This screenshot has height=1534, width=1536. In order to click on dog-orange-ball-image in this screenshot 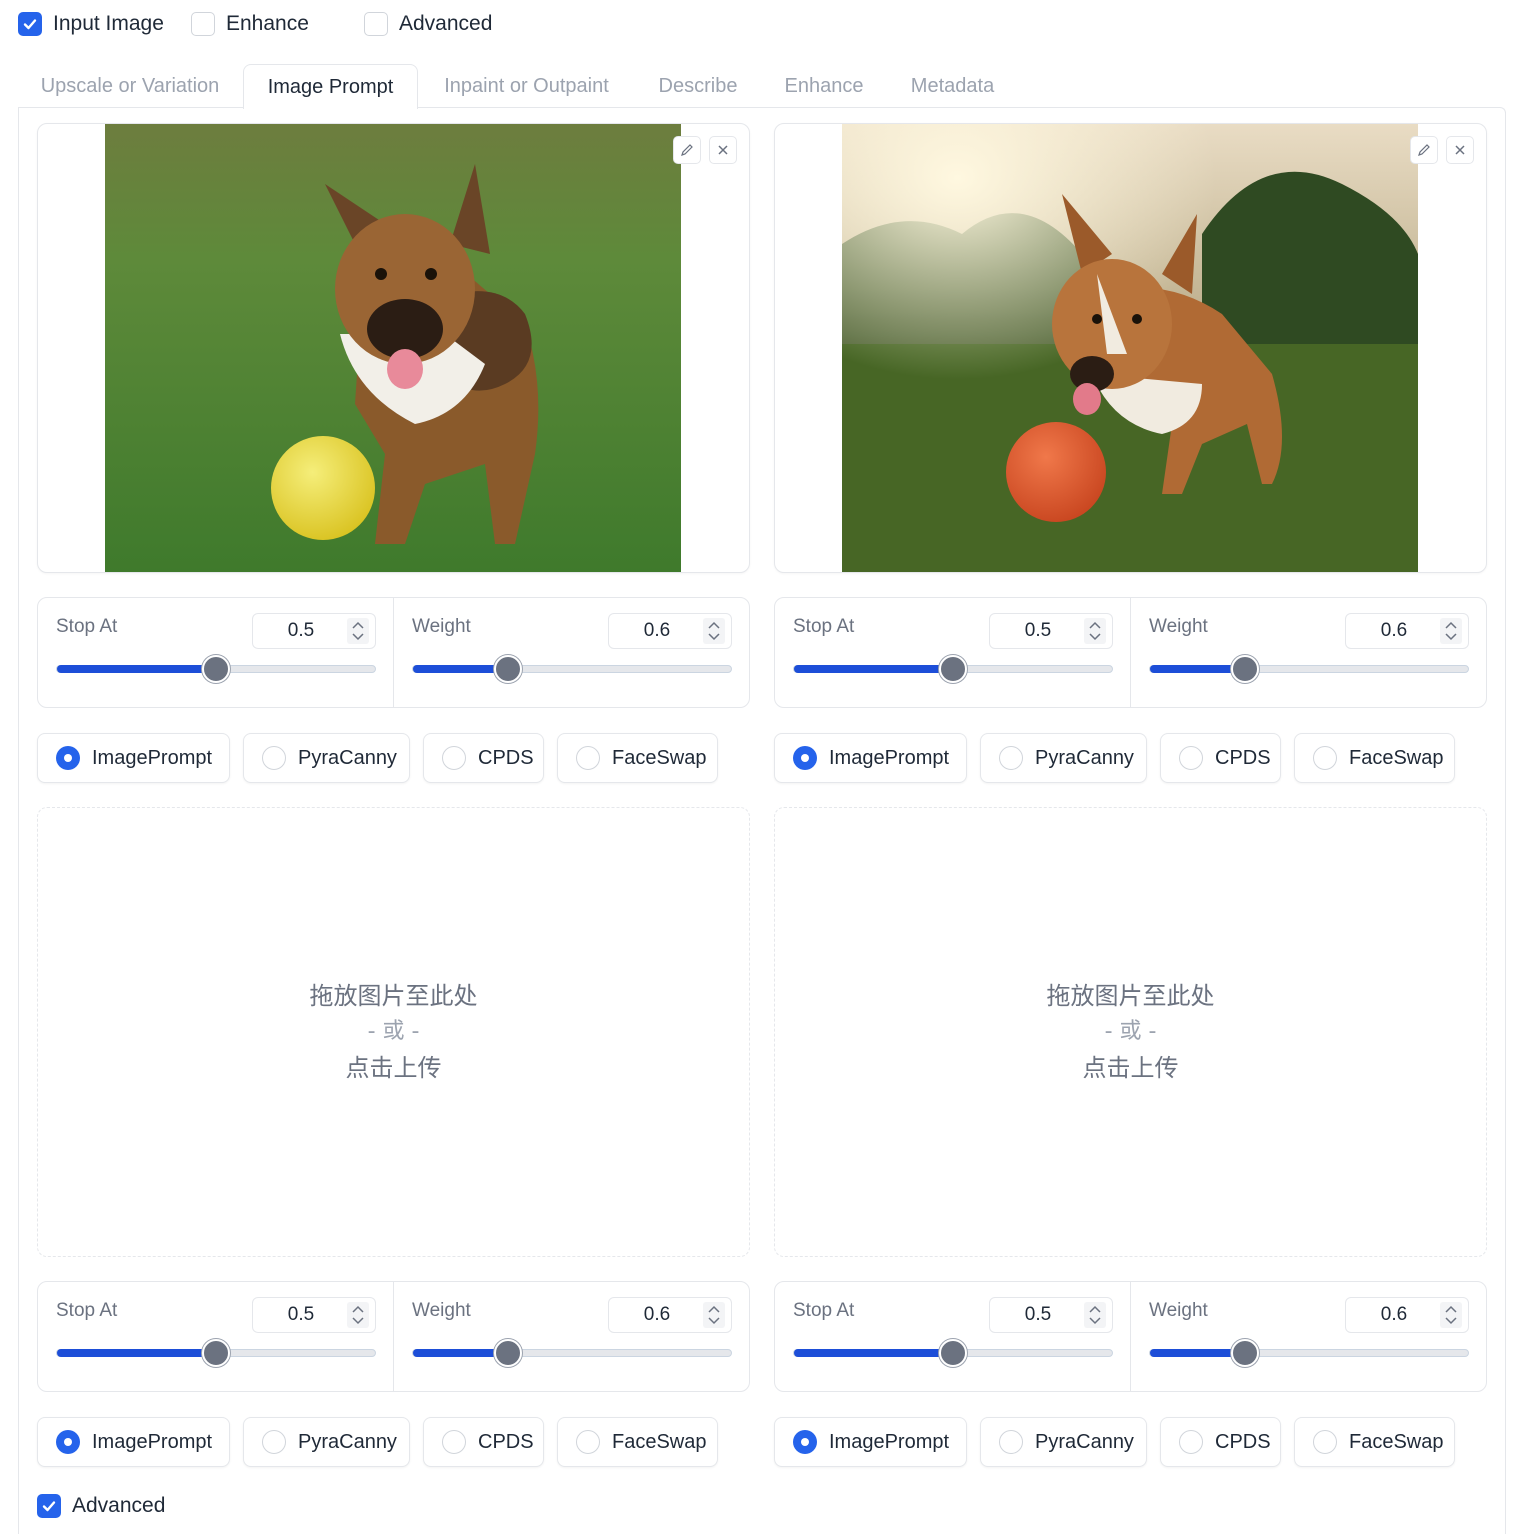, I will do `click(1130, 348)`.